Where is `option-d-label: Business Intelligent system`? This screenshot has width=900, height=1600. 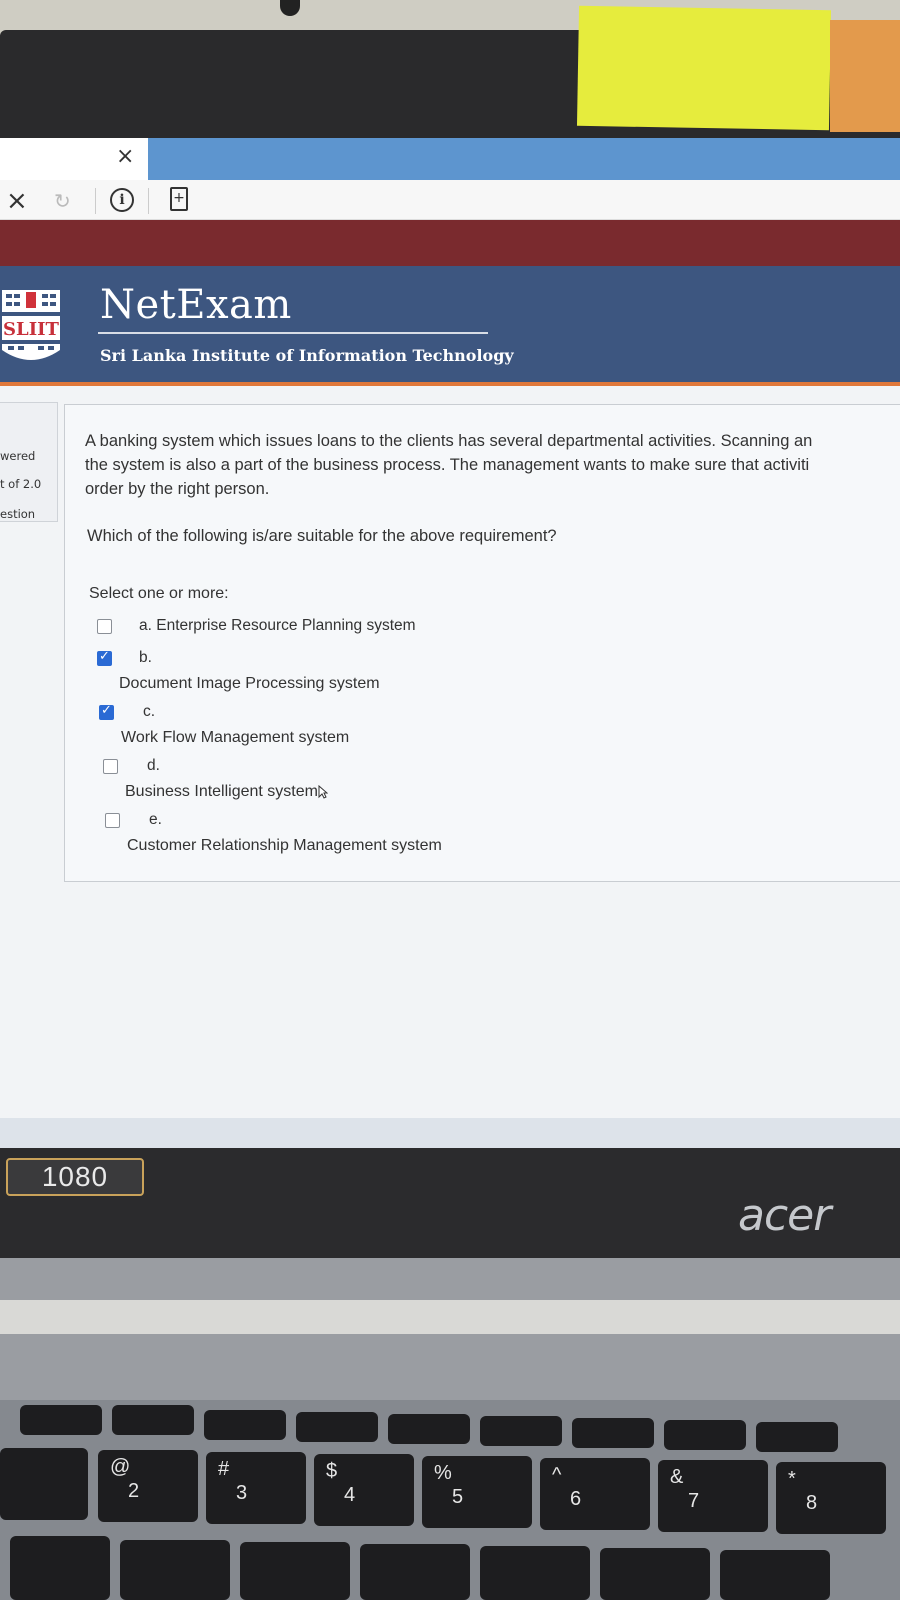
option-d-label: Business Intelligent system is located at coordinates (226, 792).